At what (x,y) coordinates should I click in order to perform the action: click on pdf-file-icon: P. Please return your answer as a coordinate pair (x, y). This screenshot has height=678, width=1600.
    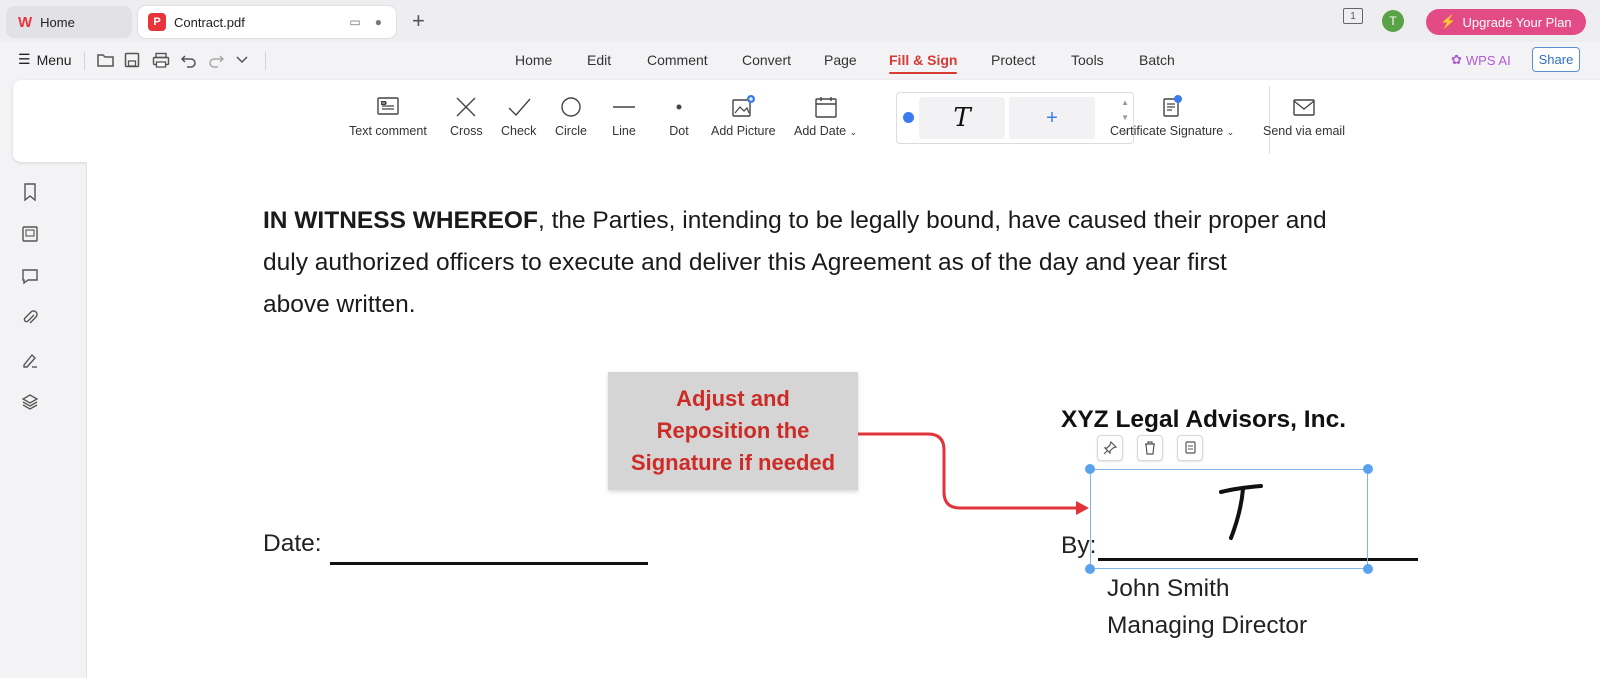
    Looking at the image, I should click on (157, 22).